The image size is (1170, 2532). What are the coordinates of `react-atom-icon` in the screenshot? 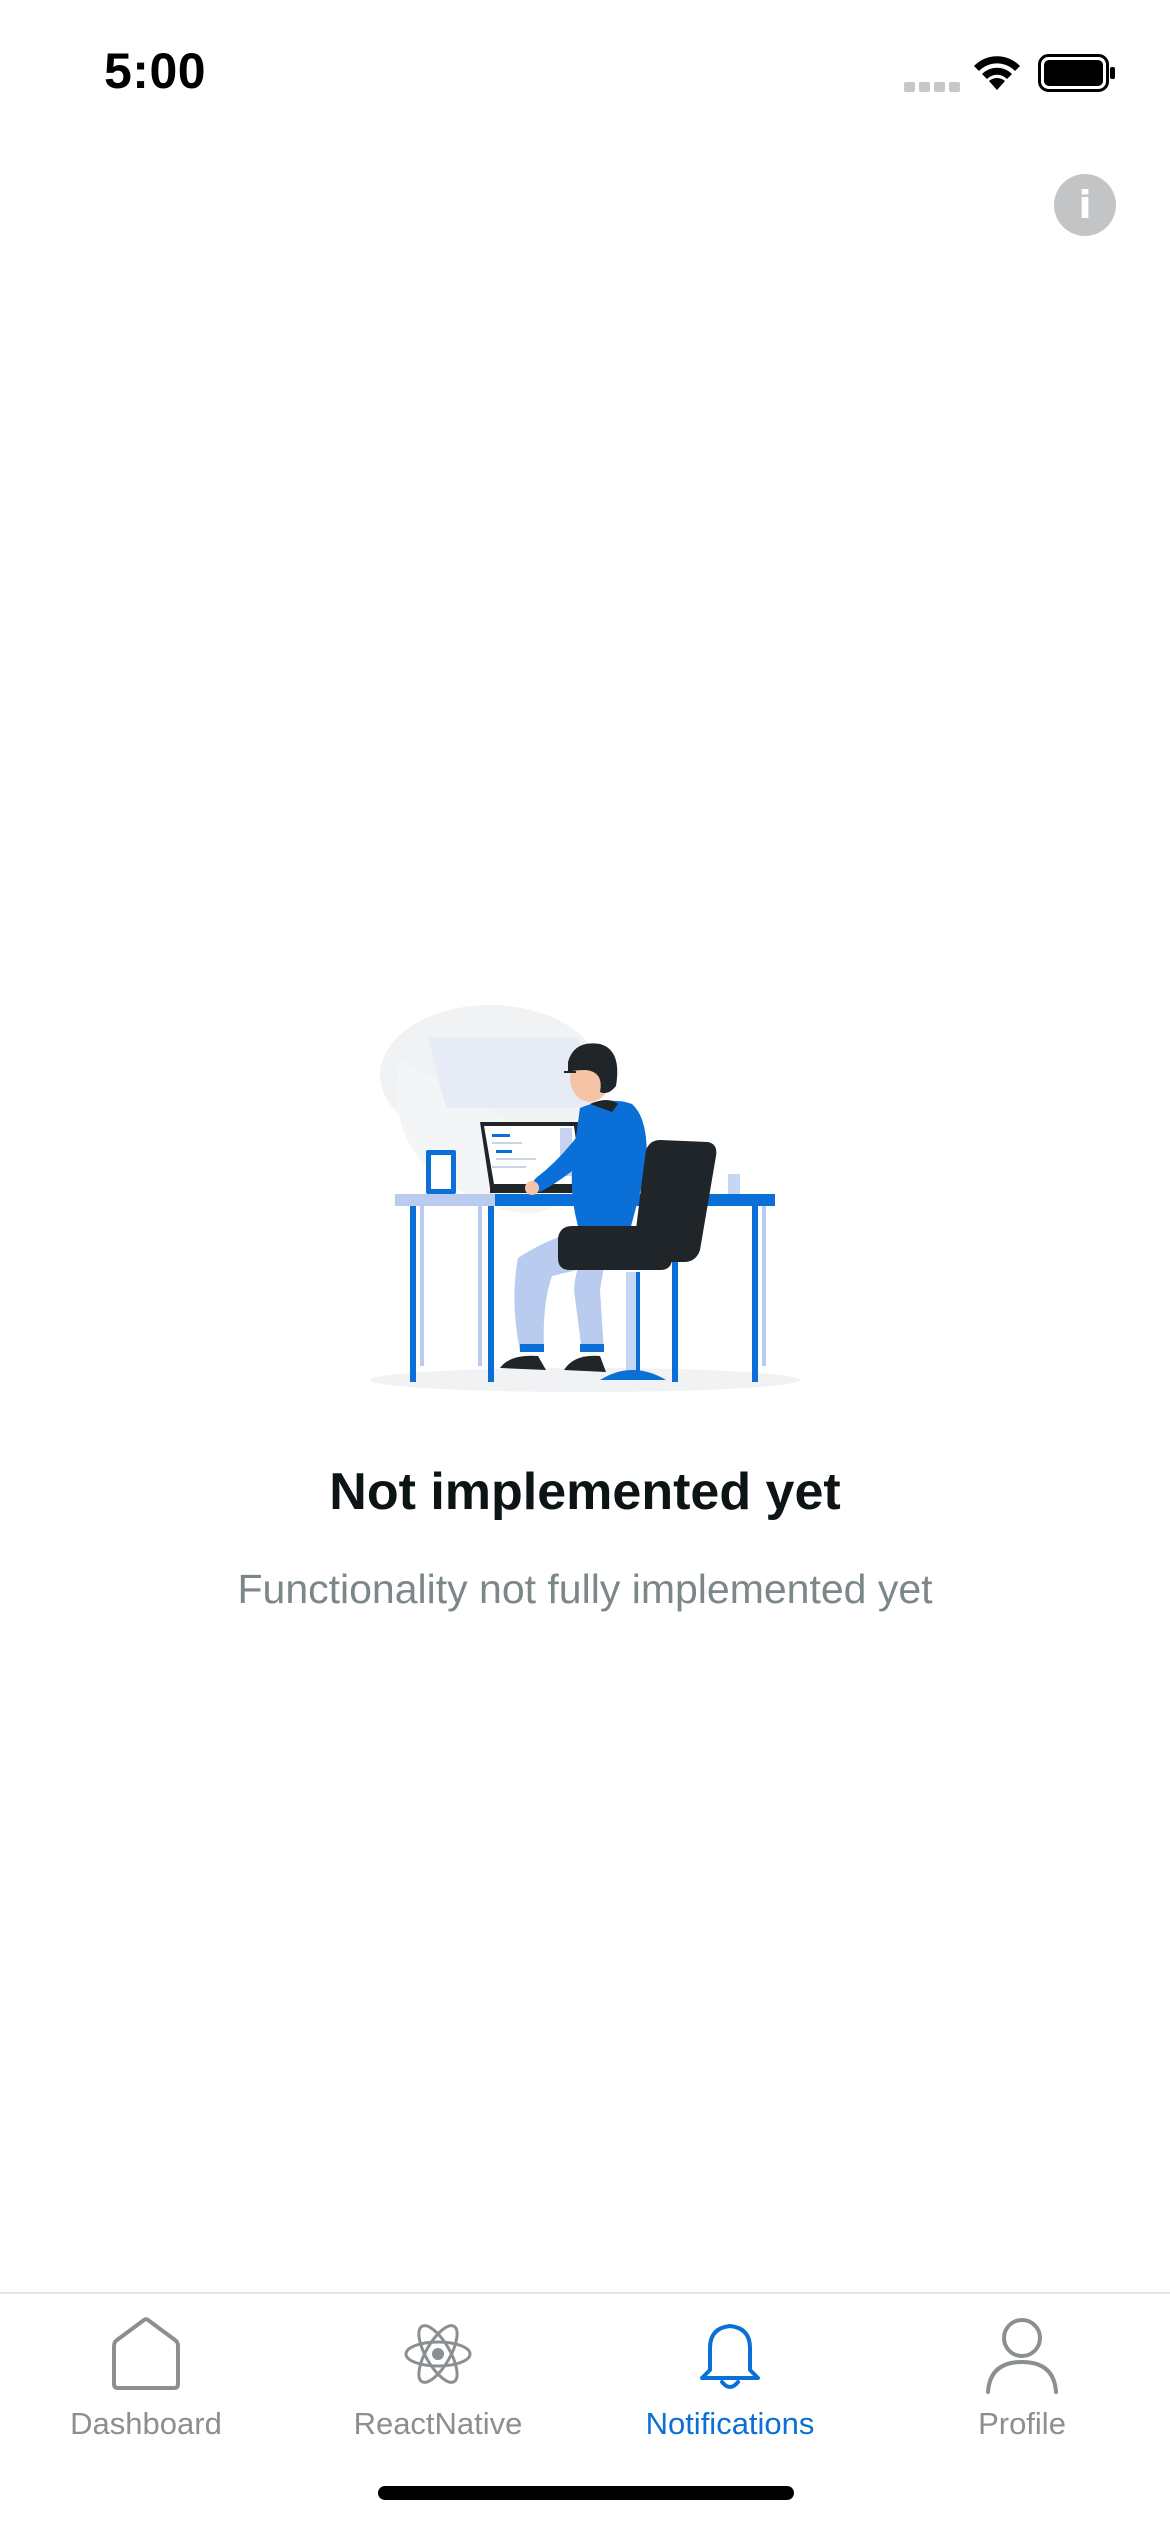 It's located at (438, 2354).